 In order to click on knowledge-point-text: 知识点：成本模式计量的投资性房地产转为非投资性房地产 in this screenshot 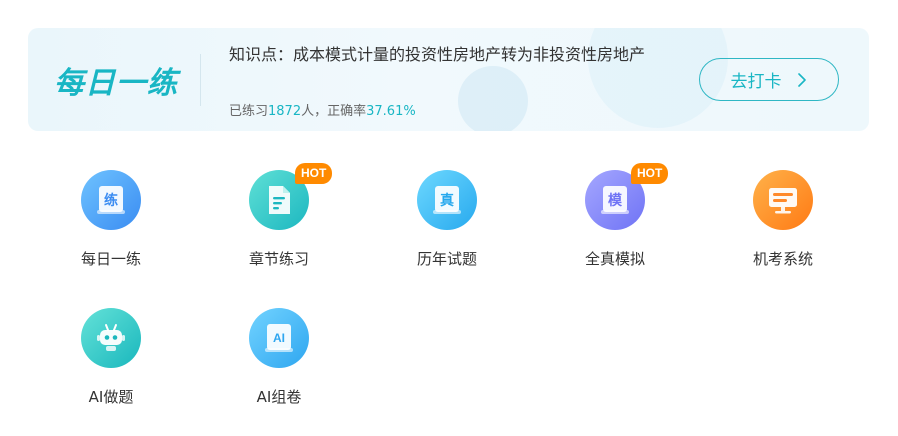, I will do `click(437, 54)`.